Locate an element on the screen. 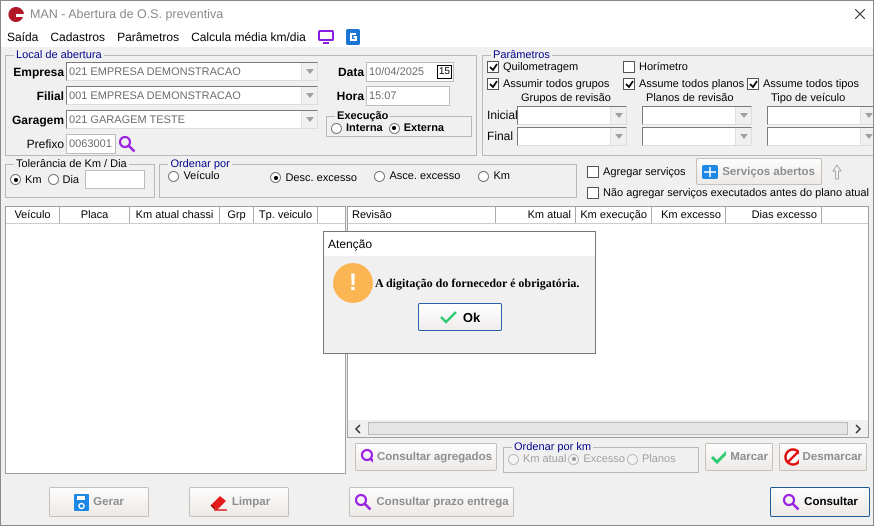  dropdown-field: 021 GARAGEM TESTE is located at coordinates (192, 119).